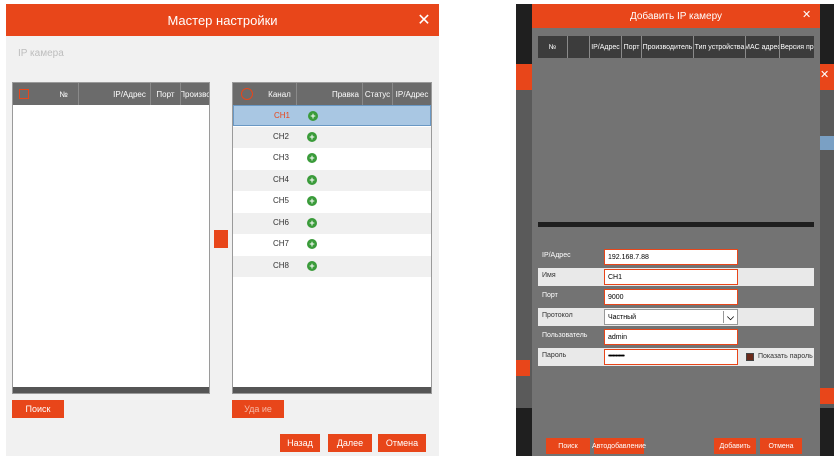  Describe the element at coordinates (671, 357) in the screenshot. I see `password-input: •••••••••••` at that location.